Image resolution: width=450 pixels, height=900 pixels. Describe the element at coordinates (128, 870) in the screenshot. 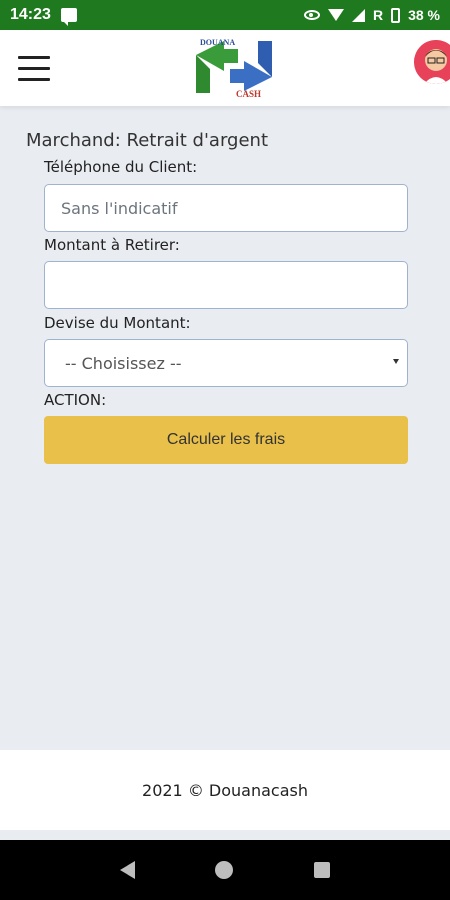

I see `back-icon` at that location.